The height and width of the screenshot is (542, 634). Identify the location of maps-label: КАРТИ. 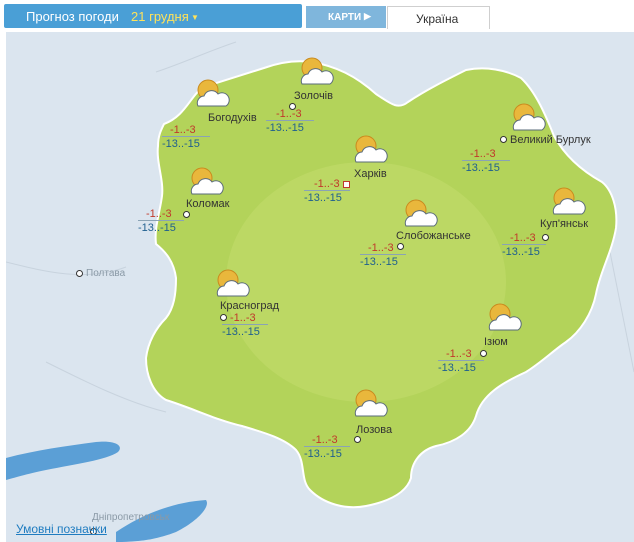
(345, 17).